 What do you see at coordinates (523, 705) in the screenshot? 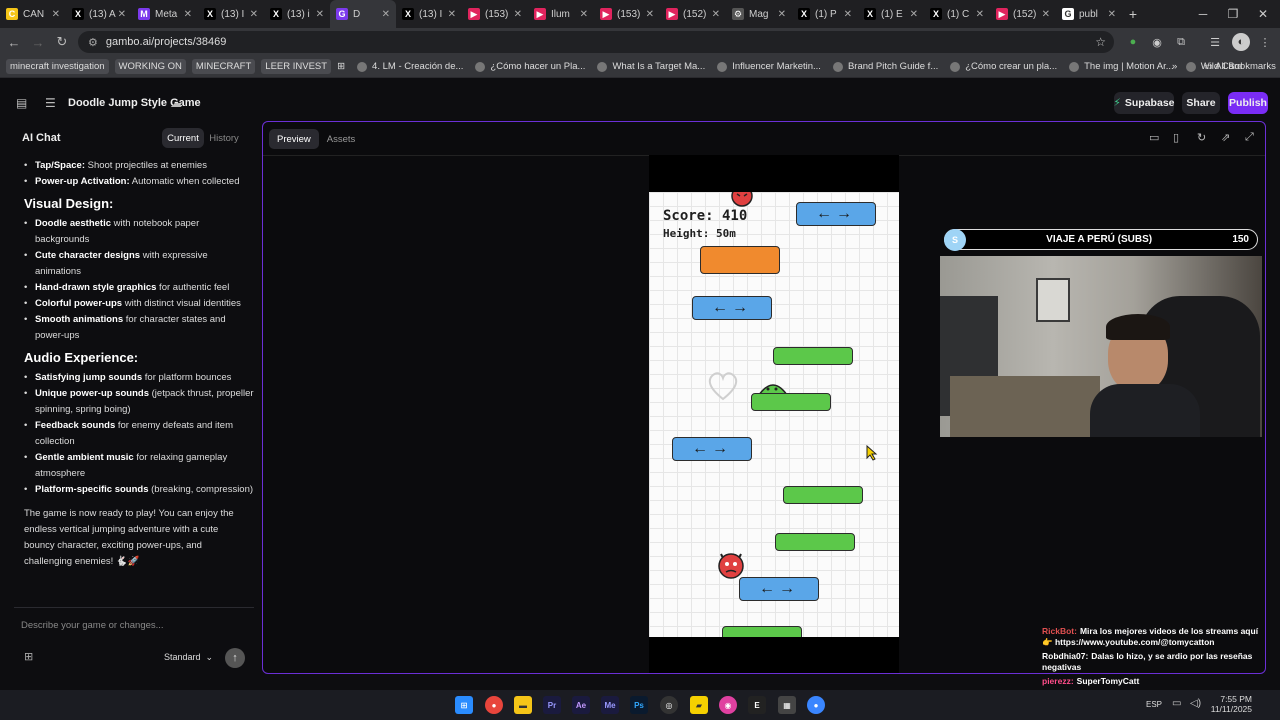
I see `file-explorer-icon: ▬` at bounding box center [523, 705].